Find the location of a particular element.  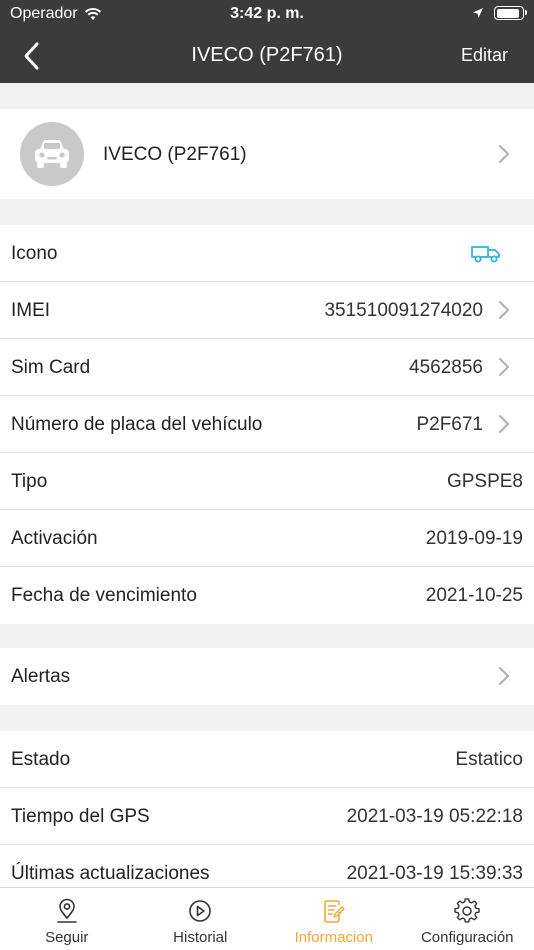

row-imei: IMEI 351510091274020 is located at coordinates (267, 310).